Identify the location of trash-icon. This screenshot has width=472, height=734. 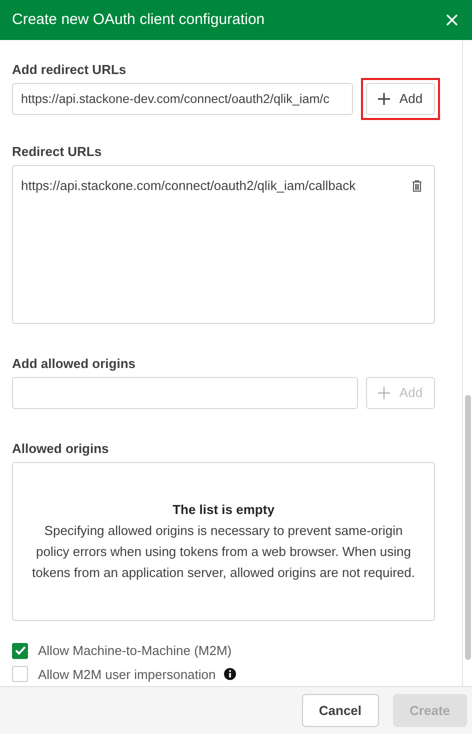
(417, 186).